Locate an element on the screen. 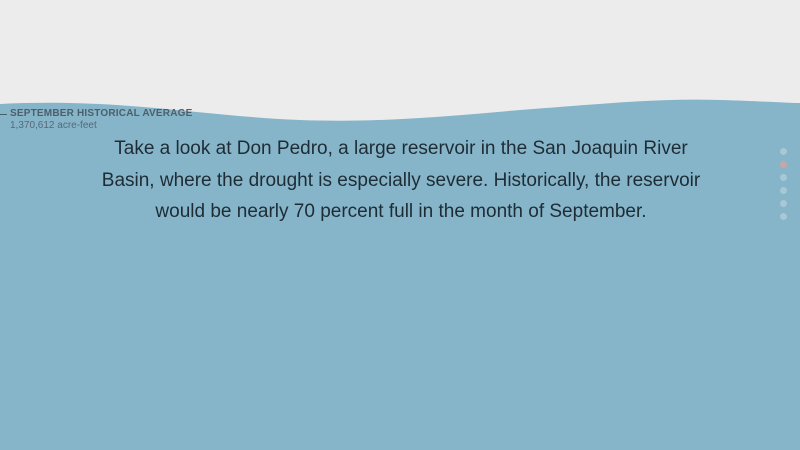 Image resolution: width=800 pixels, height=450 pixels. level-dash-icon is located at coordinates (3, 114).